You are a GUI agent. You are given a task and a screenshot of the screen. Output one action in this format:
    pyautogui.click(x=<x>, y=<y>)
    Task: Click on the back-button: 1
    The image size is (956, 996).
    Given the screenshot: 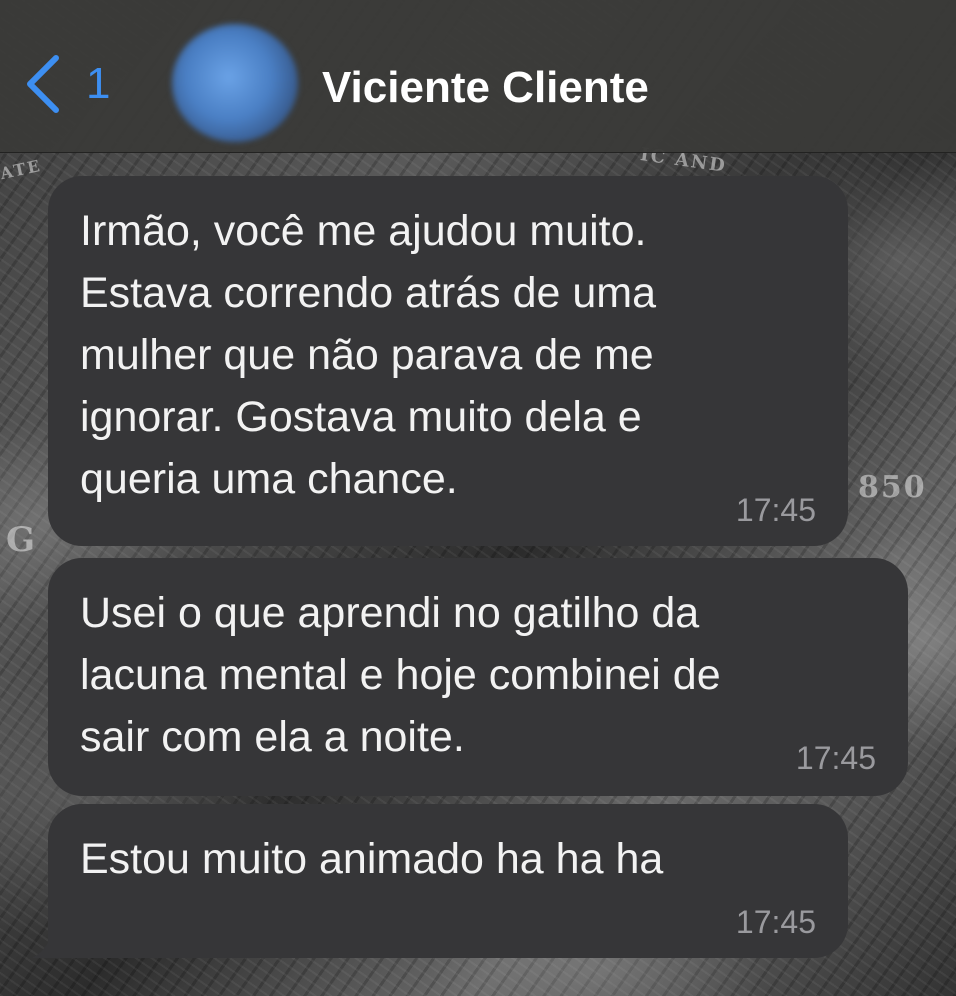 What is the action you would take?
    pyautogui.click(x=67, y=84)
    